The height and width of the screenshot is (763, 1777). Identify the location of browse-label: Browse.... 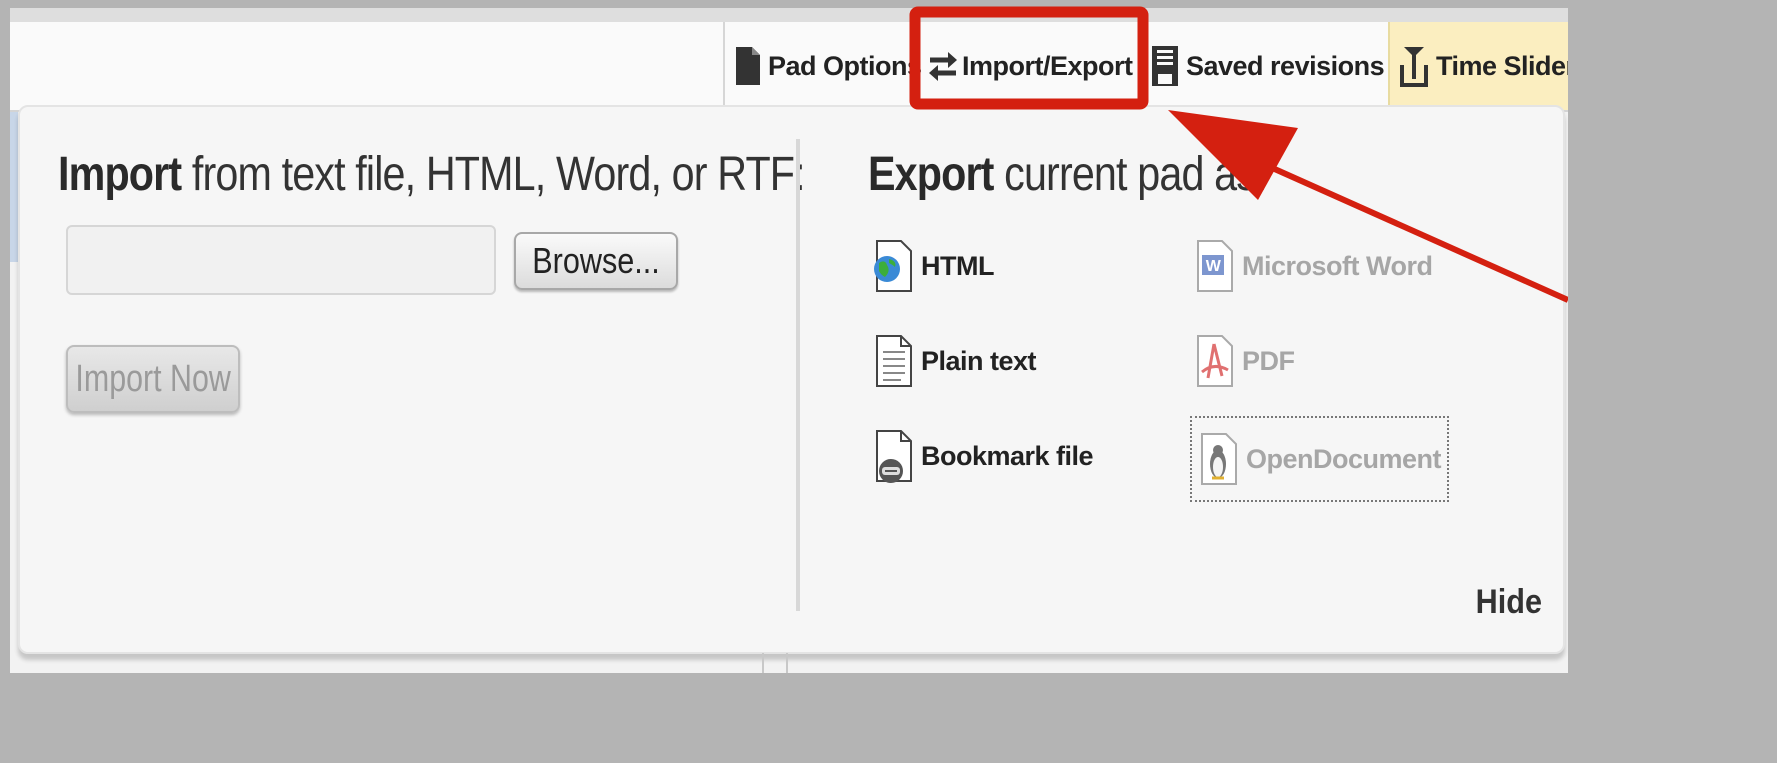
(596, 260).